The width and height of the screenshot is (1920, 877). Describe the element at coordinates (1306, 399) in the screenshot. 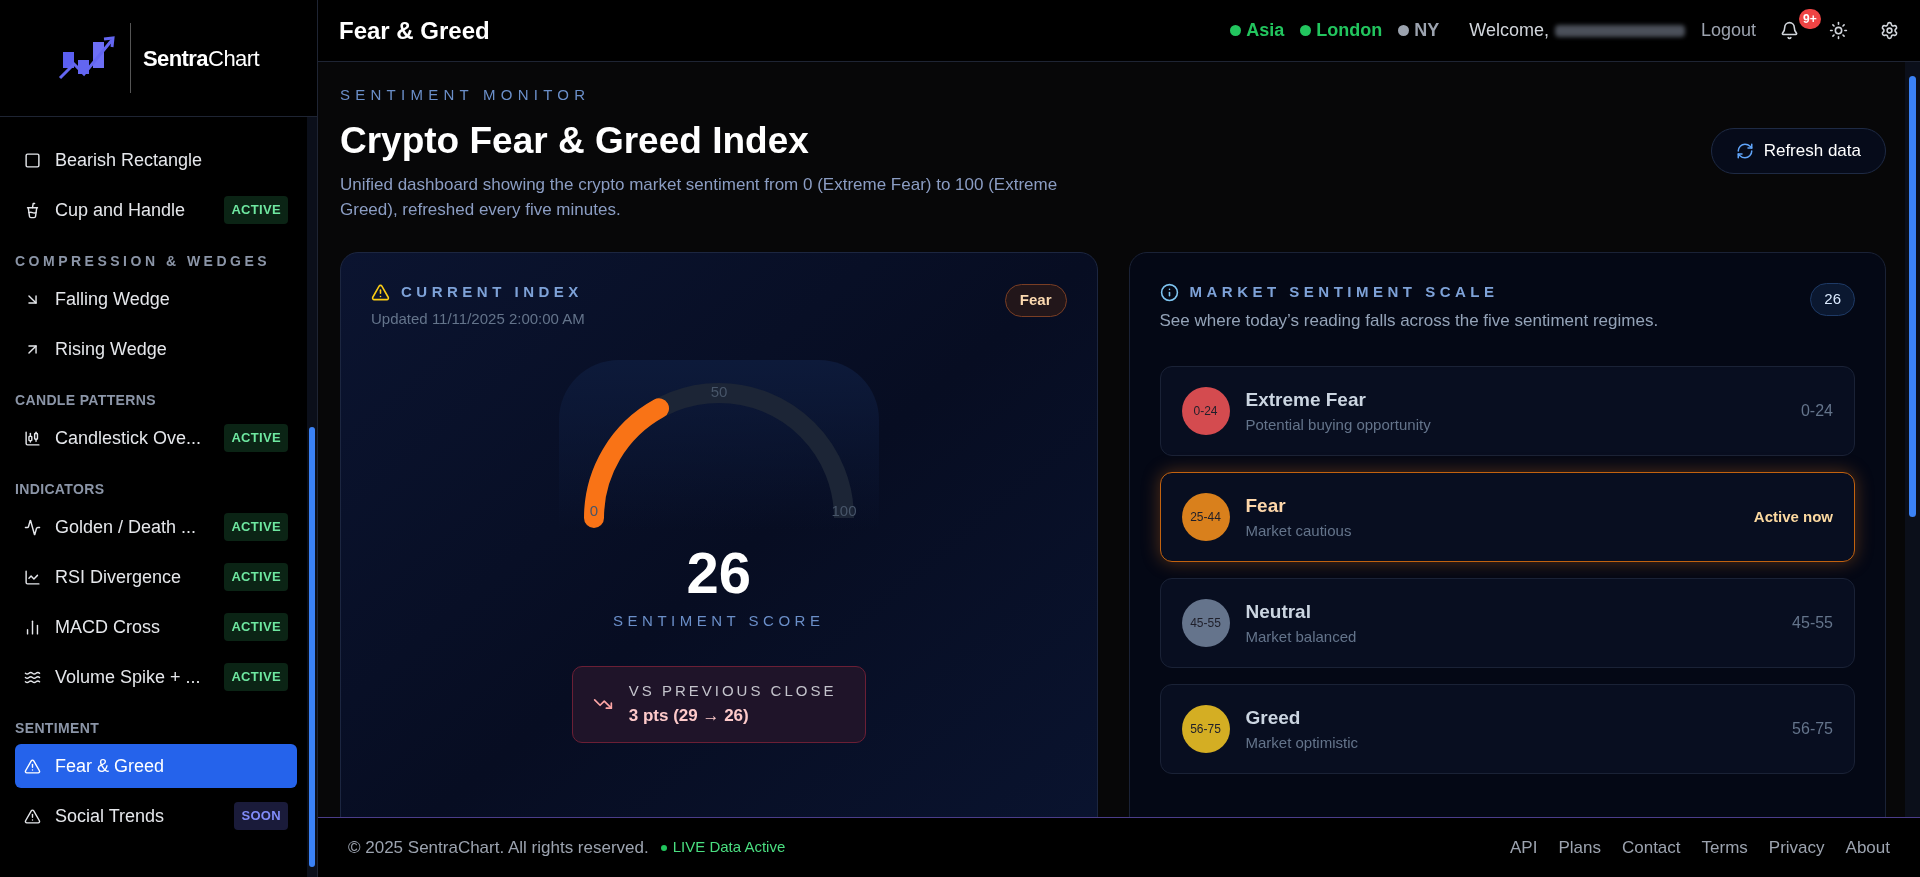

I see `row-title: Extreme Fear` at that location.